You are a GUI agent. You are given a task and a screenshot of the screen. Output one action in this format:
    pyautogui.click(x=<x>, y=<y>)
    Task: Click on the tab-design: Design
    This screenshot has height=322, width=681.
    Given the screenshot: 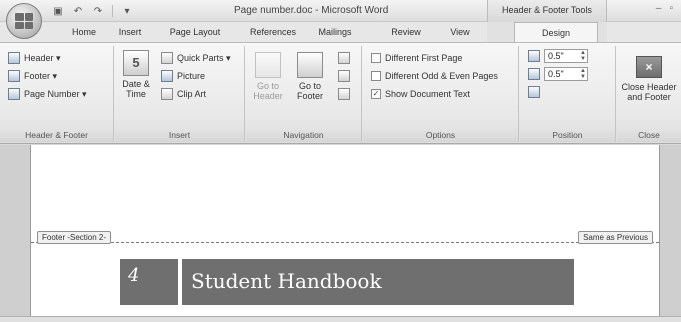 What is the action you would take?
    pyautogui.click(x=556, y=32)
    